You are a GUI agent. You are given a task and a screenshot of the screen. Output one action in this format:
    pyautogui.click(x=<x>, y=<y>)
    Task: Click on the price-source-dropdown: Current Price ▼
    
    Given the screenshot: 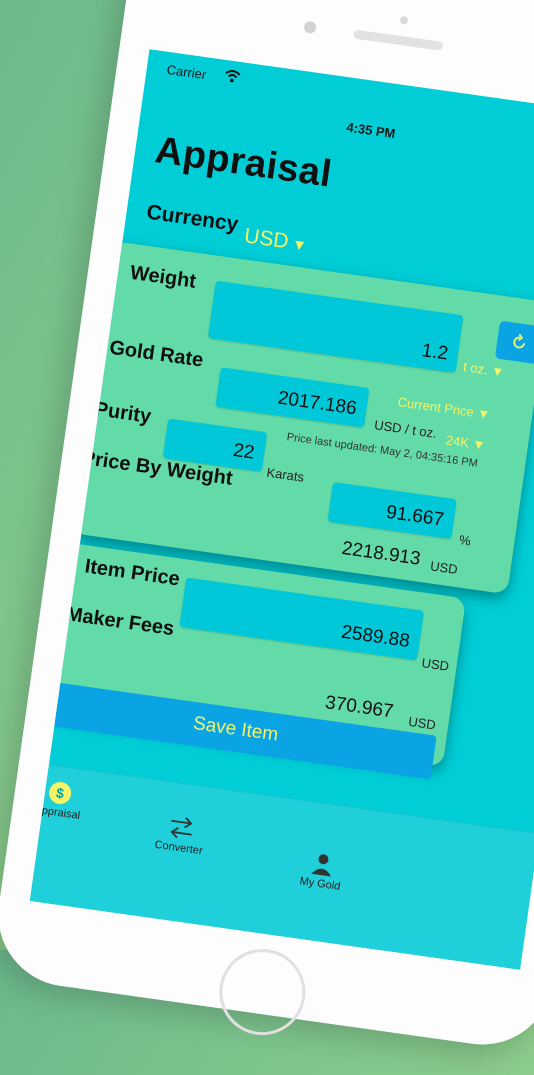 What is the action you would take?
    pyautogui.click(x=444, y=408)
    